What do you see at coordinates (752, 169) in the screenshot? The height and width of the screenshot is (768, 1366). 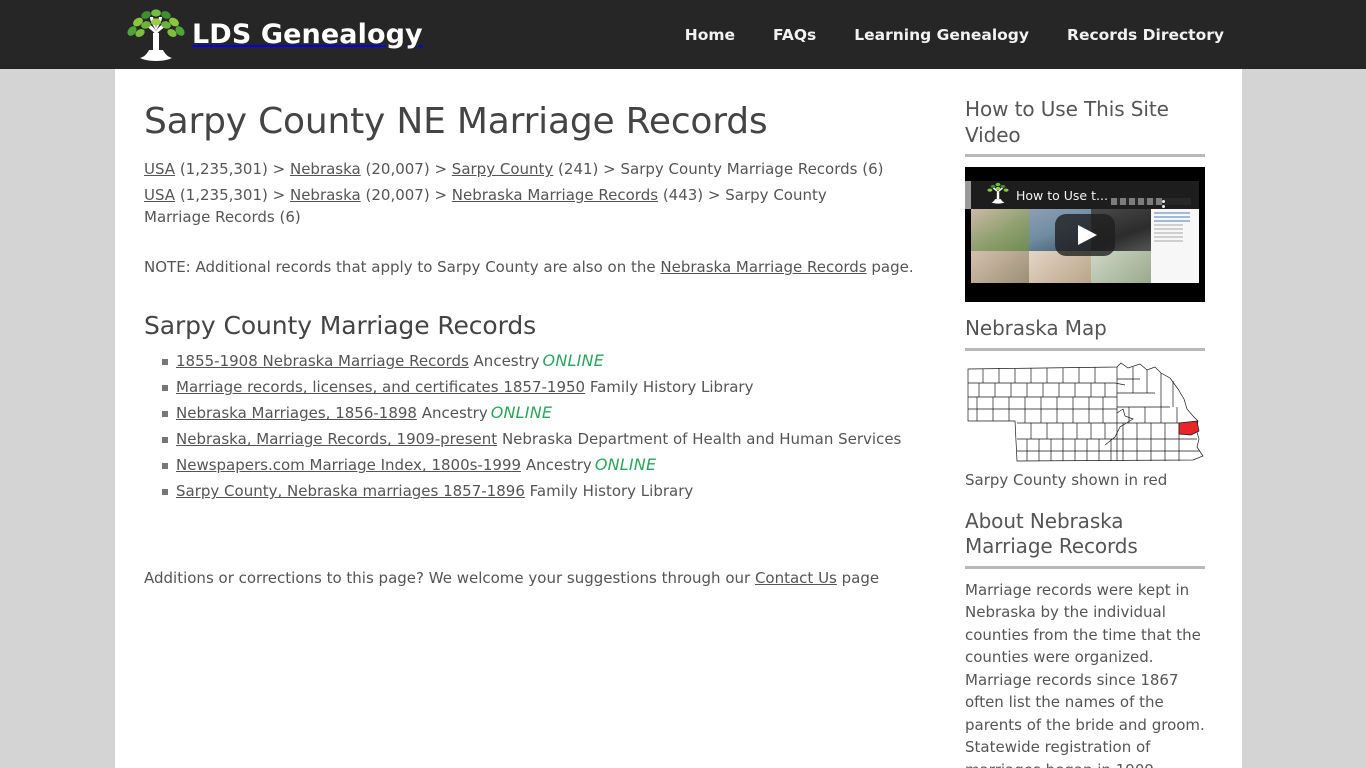 I see `breadcrumb-current-1: Sarpy County Marriage Records (6)` at bounding box center [752, 169].